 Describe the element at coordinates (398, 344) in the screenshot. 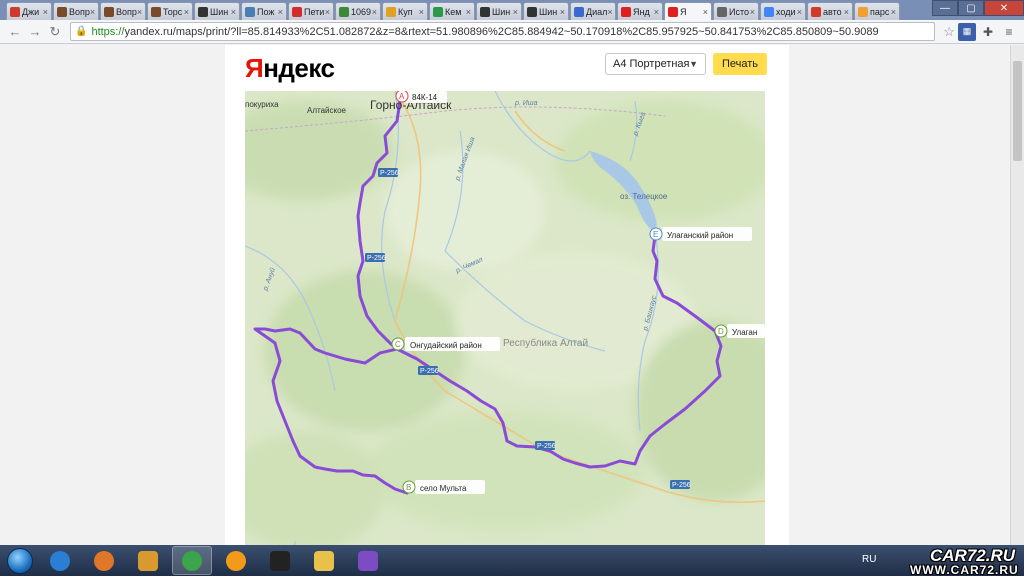

I see `waypoint-letter: C` at that location.